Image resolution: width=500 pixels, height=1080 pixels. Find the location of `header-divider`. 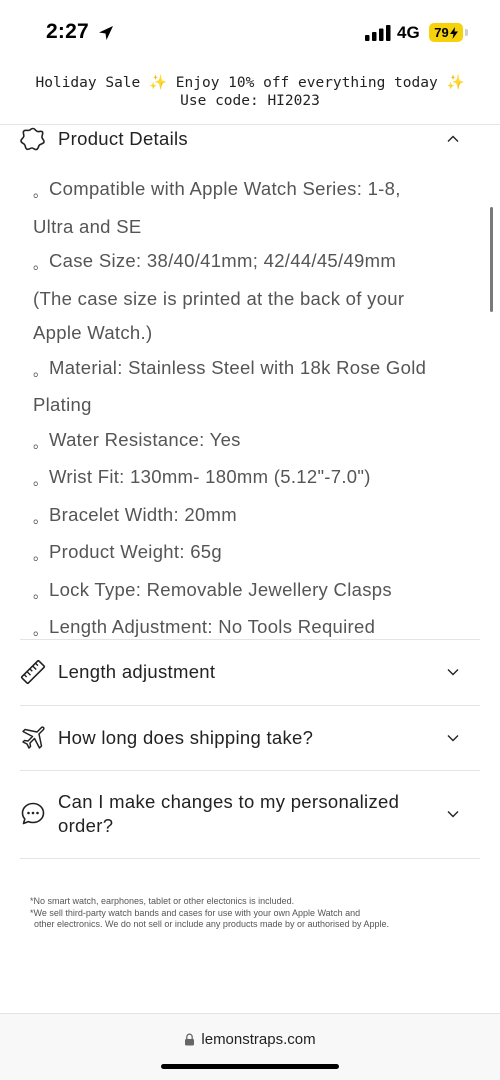

header-divider is located at coordinates (250, 124).